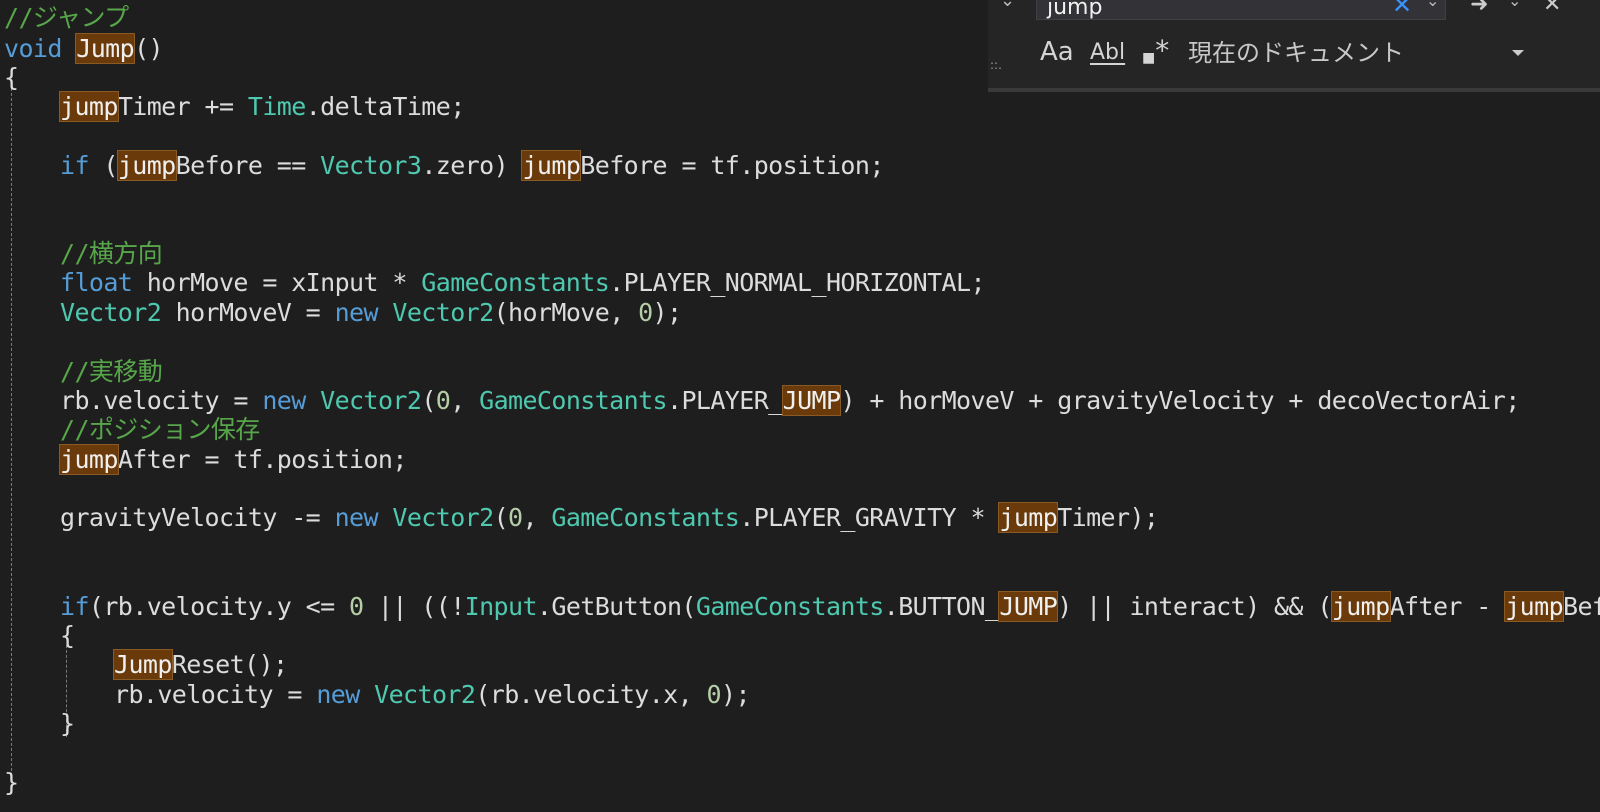 The width and height of the screenshot is (1600, 812). What do you see at coordinates (1523, 53) in the screenshot?
I see `dropdown-arrow-icon` at bounding box center [1523, 53].